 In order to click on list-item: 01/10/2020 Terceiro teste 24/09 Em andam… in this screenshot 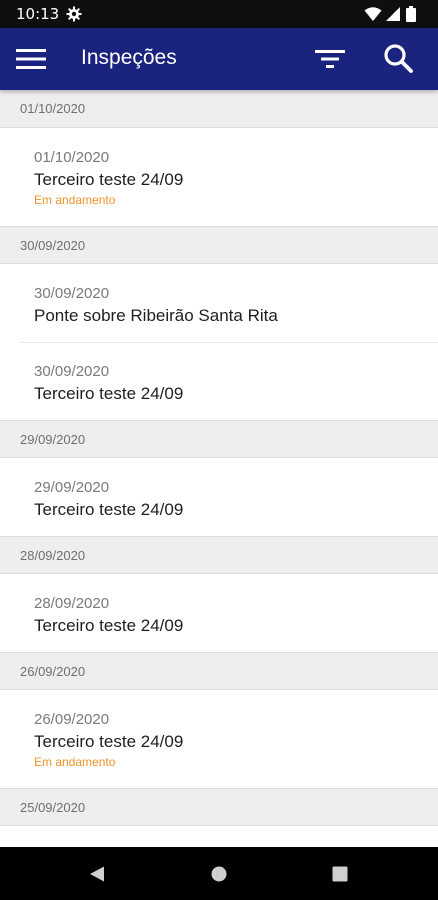, I will do `click(219, 177)`.